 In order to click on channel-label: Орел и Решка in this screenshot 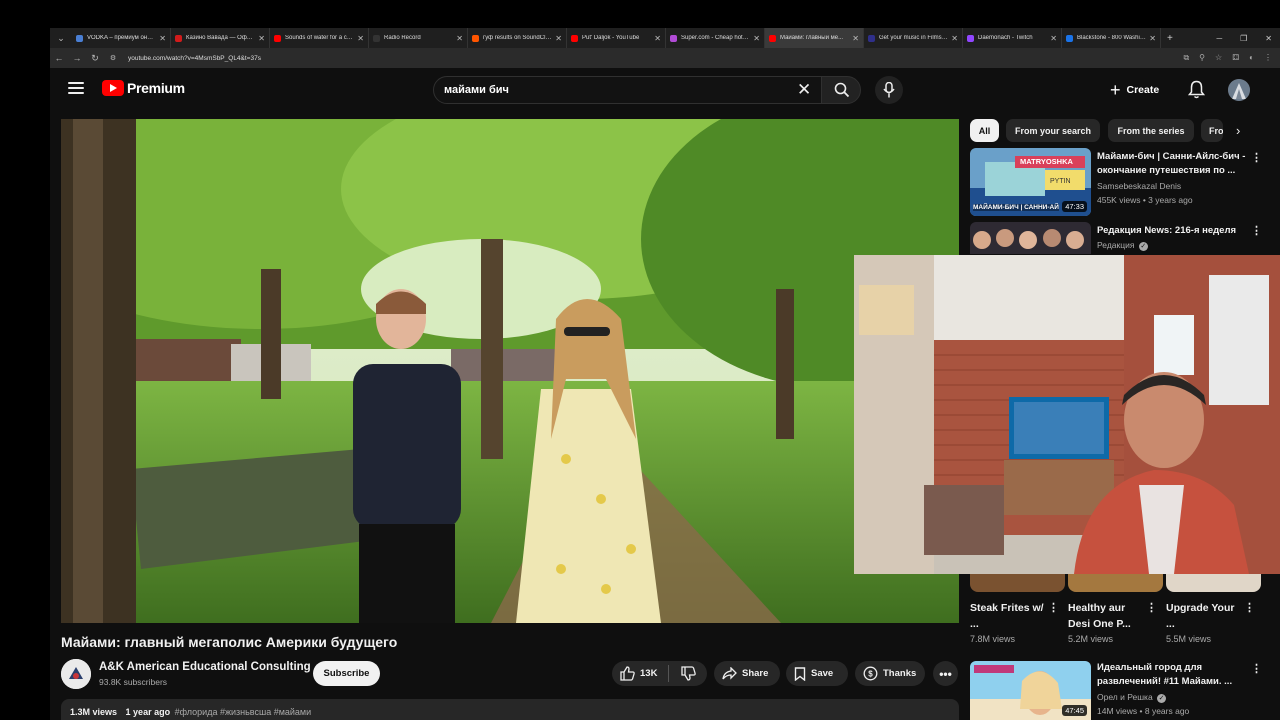, I will do `click(1125, 697)`.